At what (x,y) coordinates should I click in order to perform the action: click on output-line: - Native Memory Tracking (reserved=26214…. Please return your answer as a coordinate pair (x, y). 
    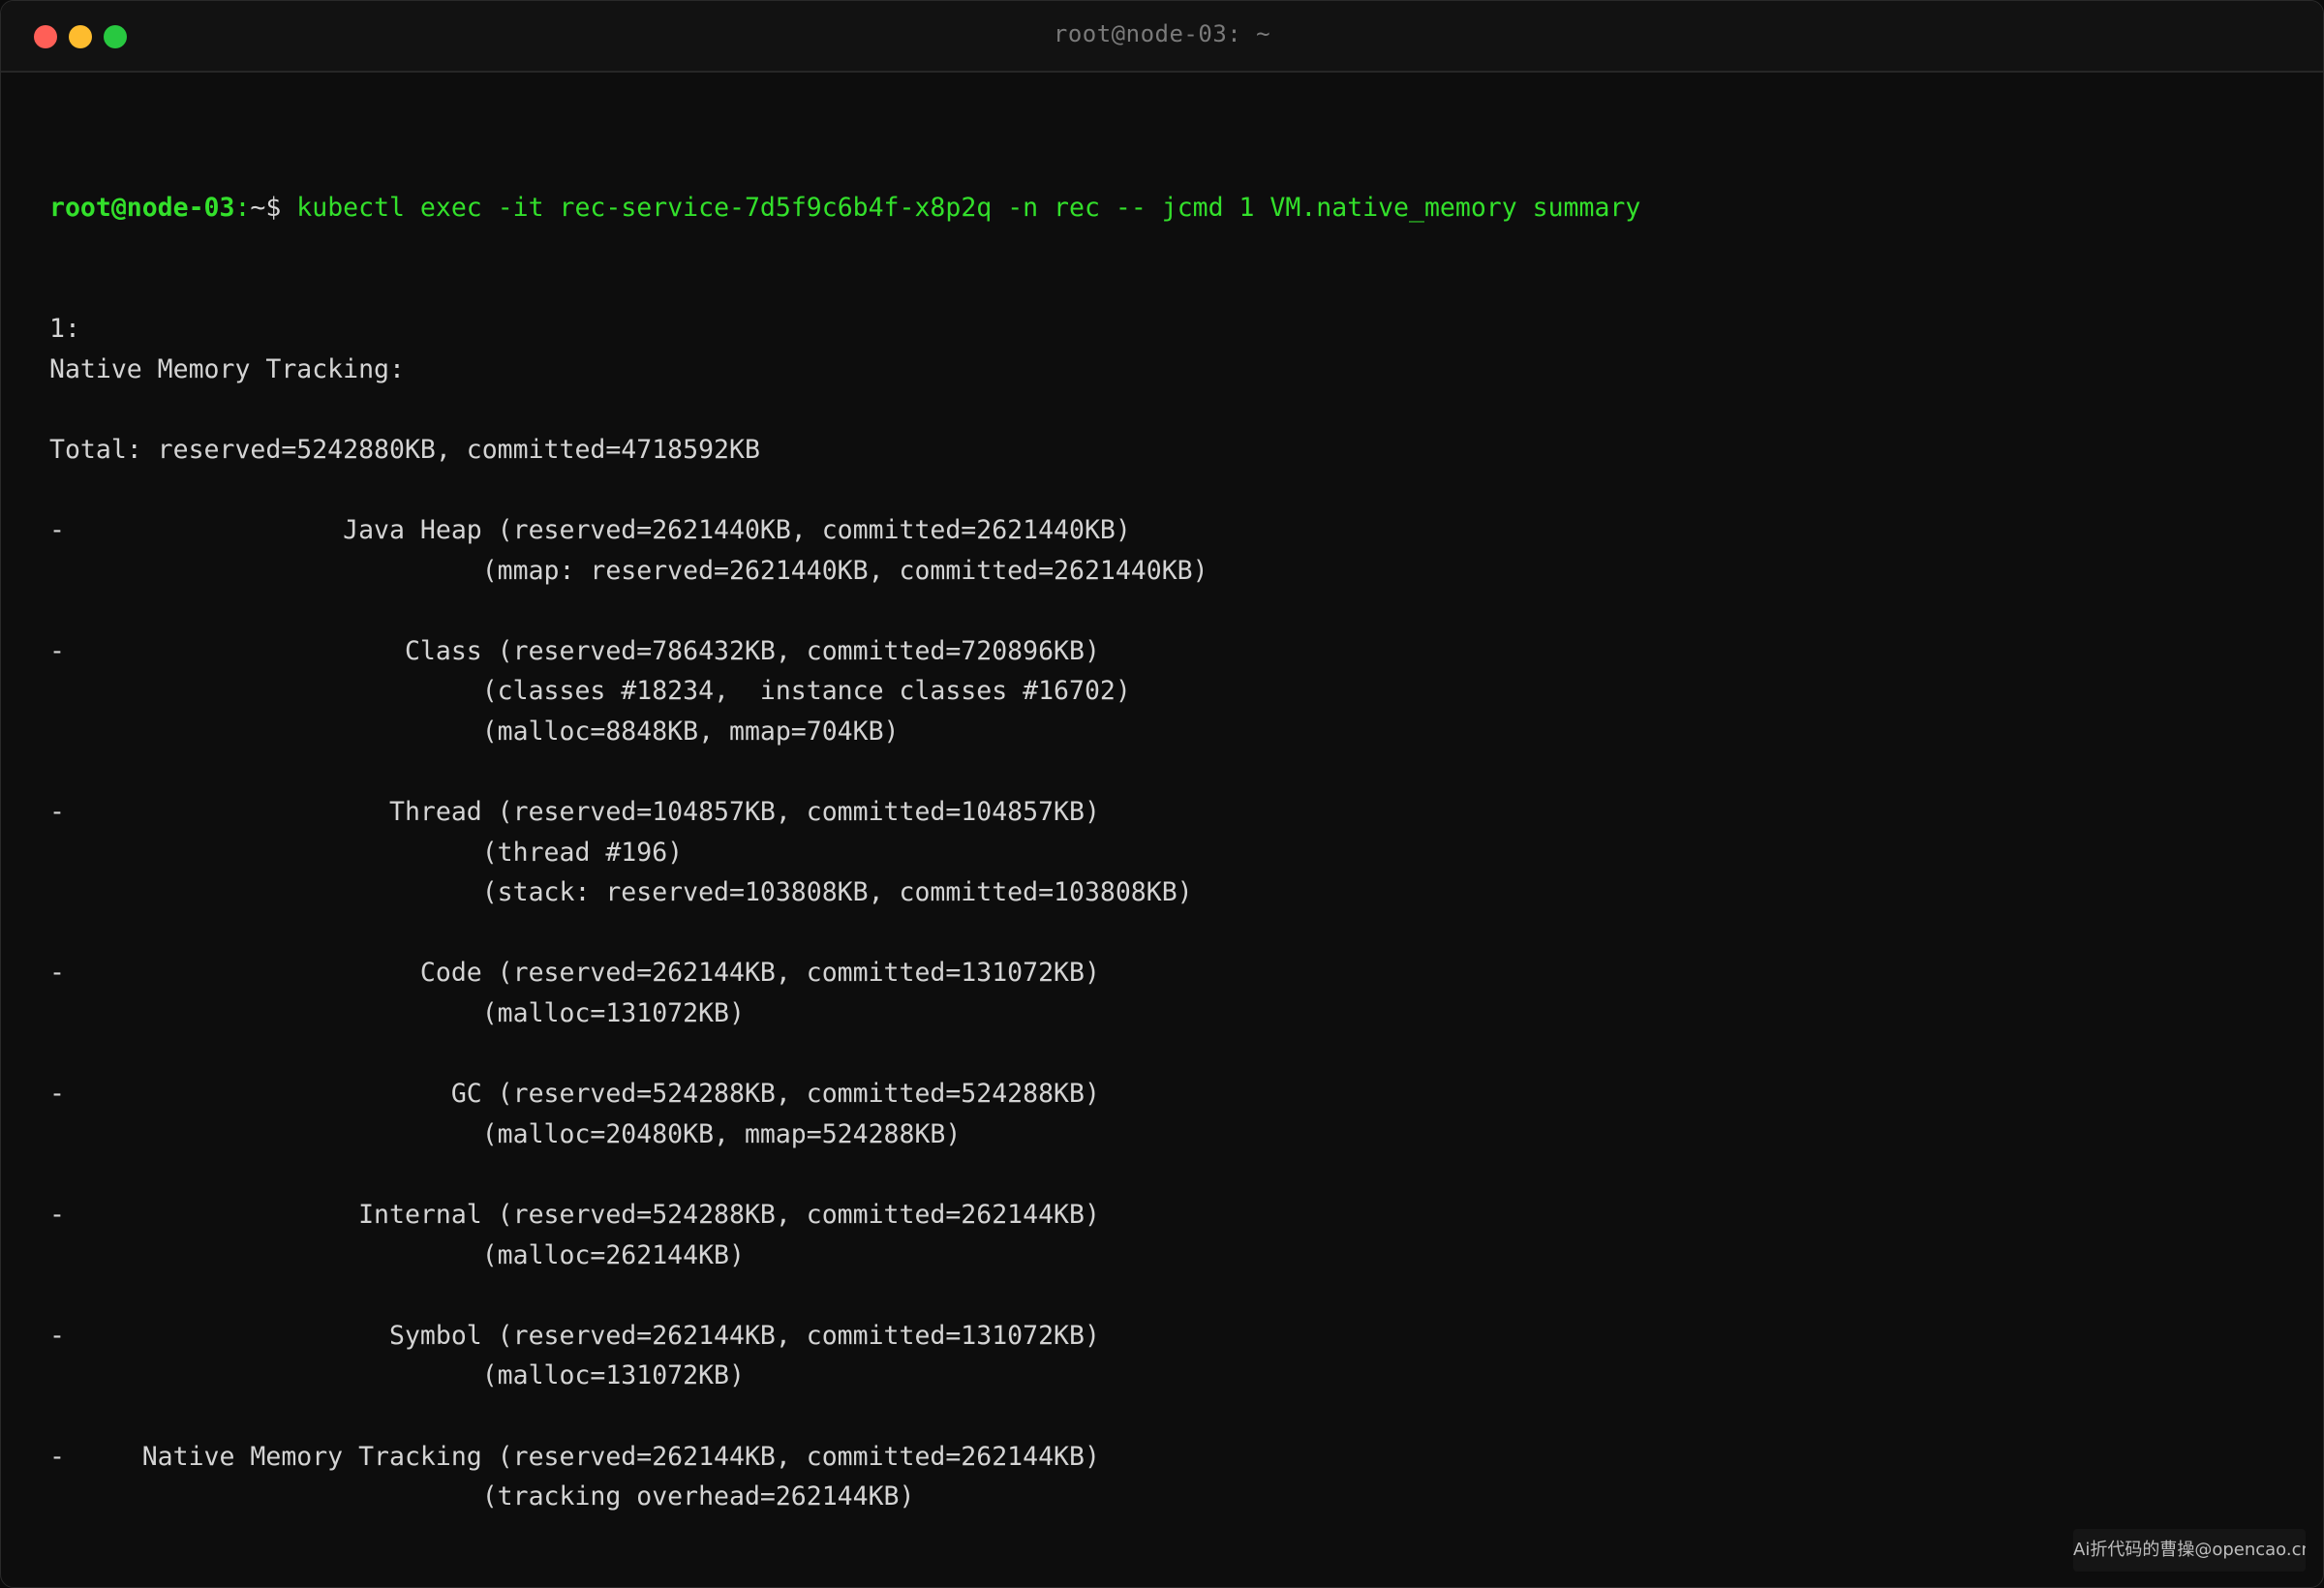
    Looking at the image, I should click on (575, 1456).